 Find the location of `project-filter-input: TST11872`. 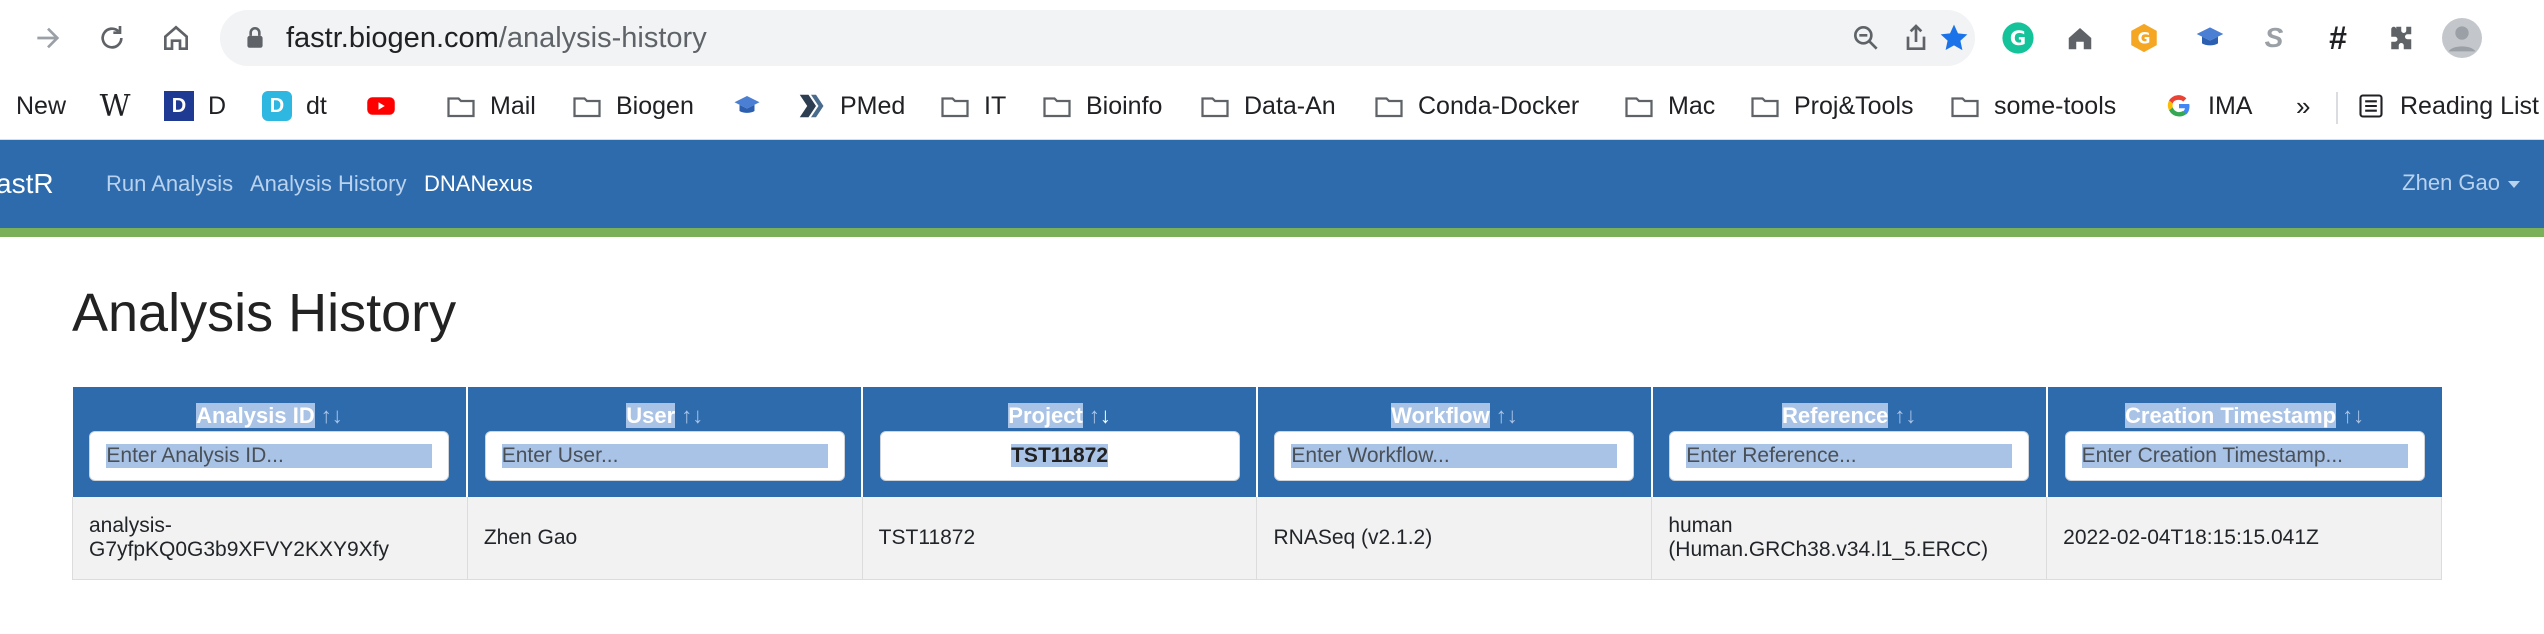

project-filter-input: TST11872 is located at coordinates (1059, 456).